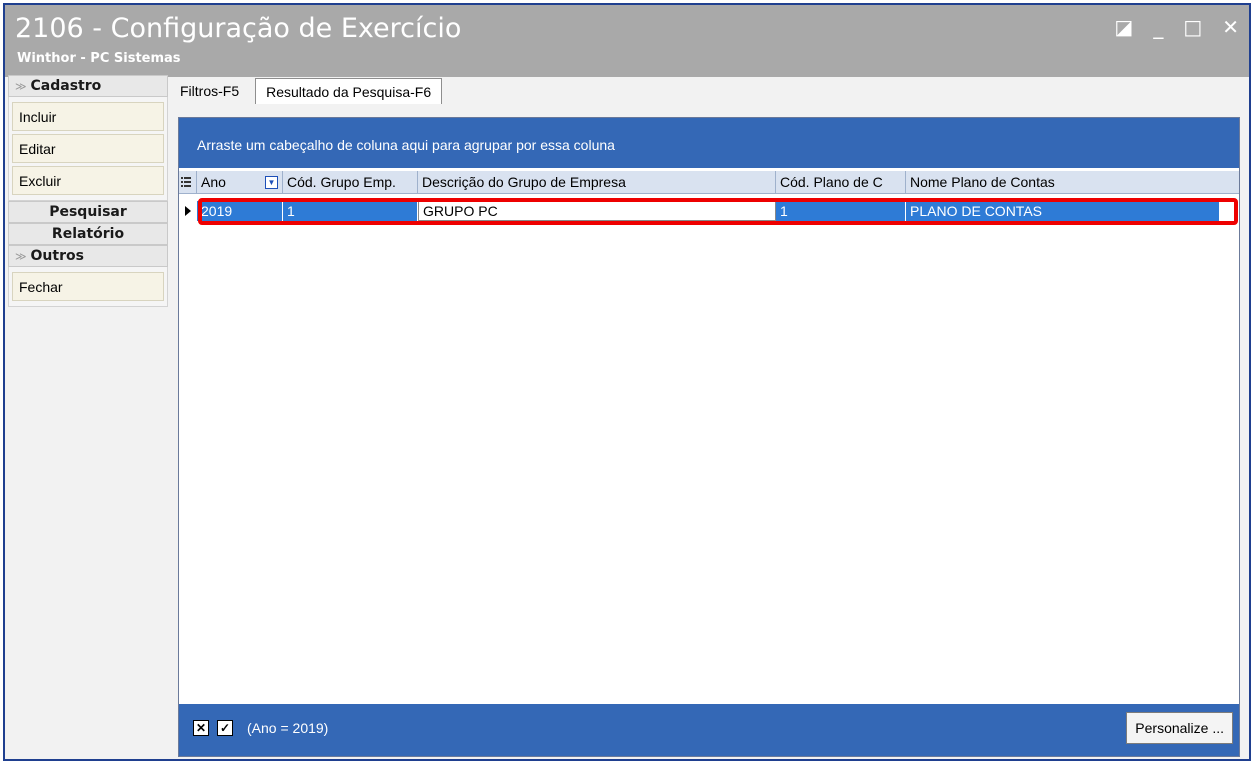 This screenshot has width=1256, height=765. What do you see at coordinates (240, 182) in the screenshot?
I see `column-header-ano: Ano ▼` at bounding box center [240, 182].